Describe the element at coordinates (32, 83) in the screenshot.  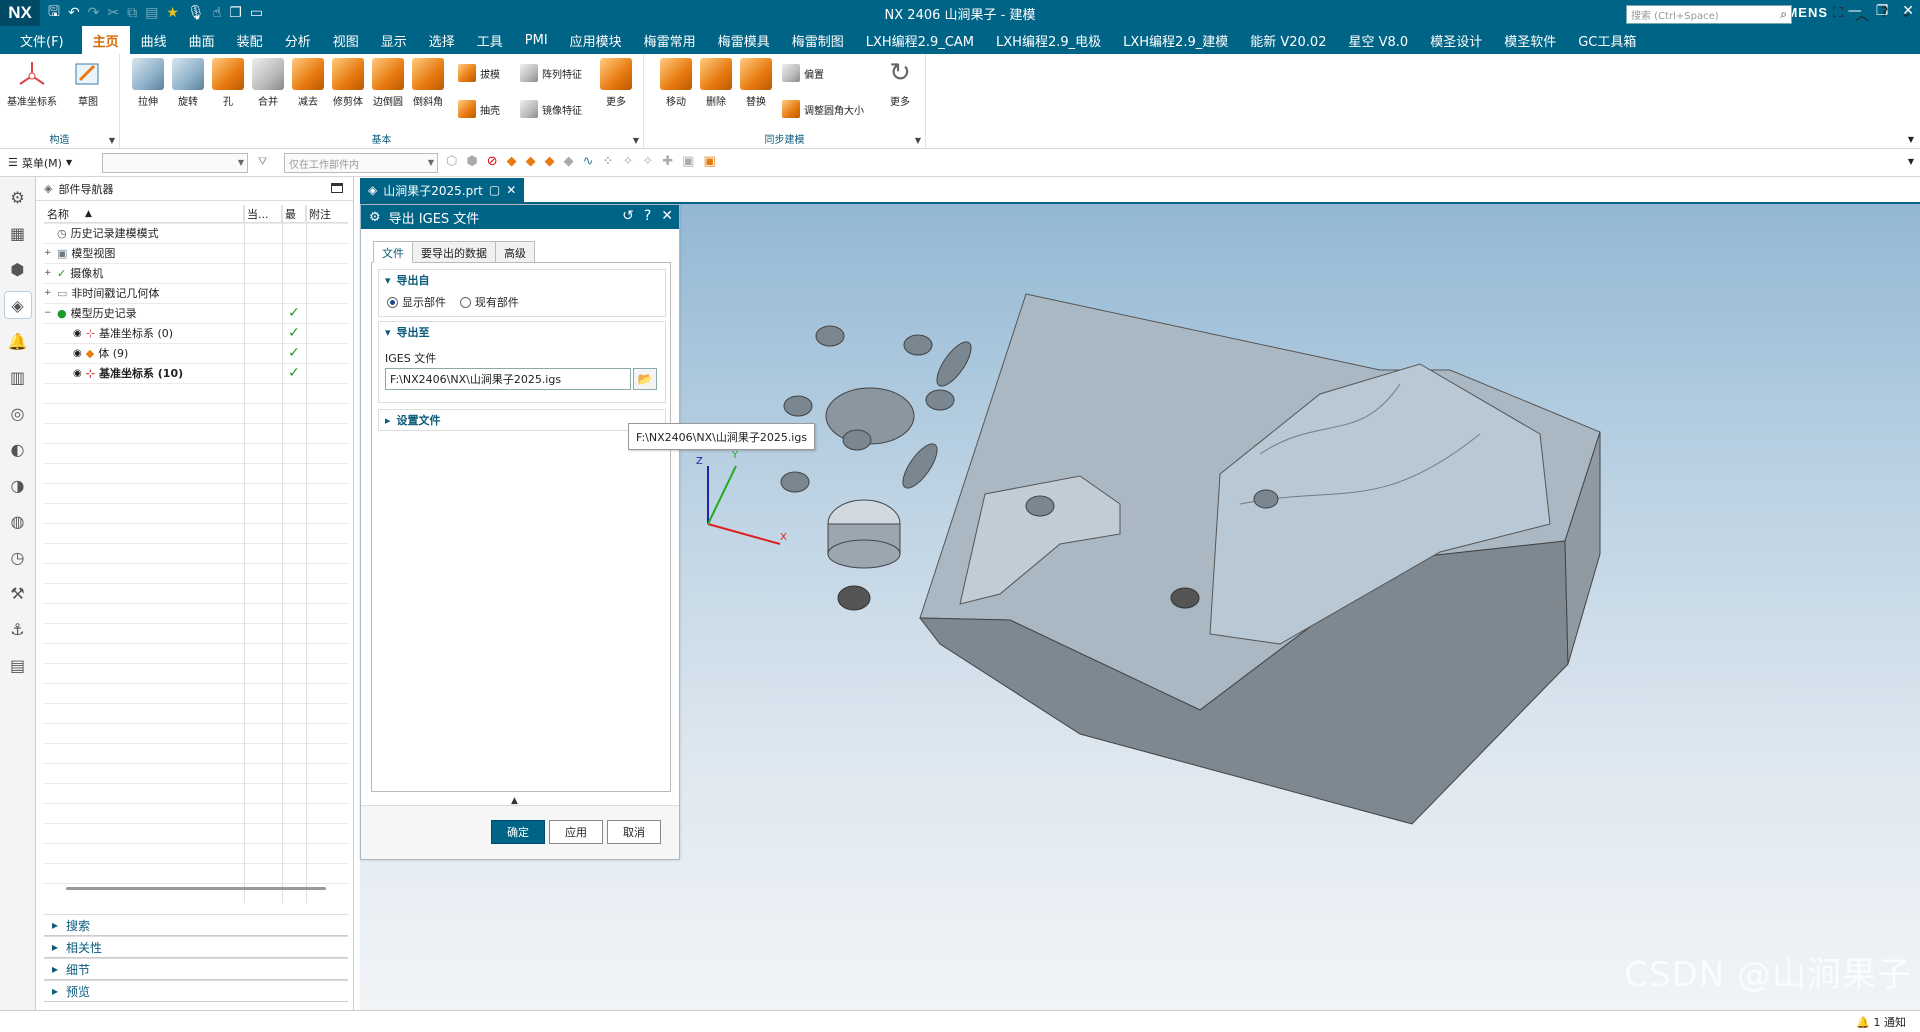
I see `datum-csys-button: 基准坐标系` at that location.